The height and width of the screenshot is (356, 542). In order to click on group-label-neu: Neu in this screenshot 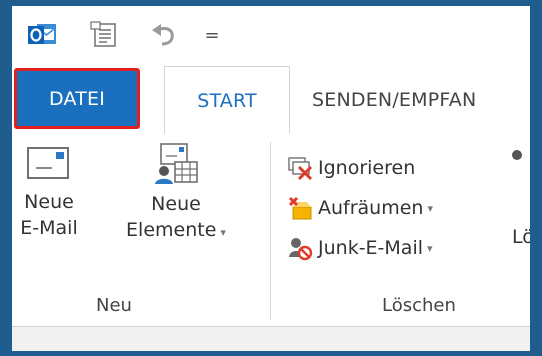, I will do `click(114, 305)`.